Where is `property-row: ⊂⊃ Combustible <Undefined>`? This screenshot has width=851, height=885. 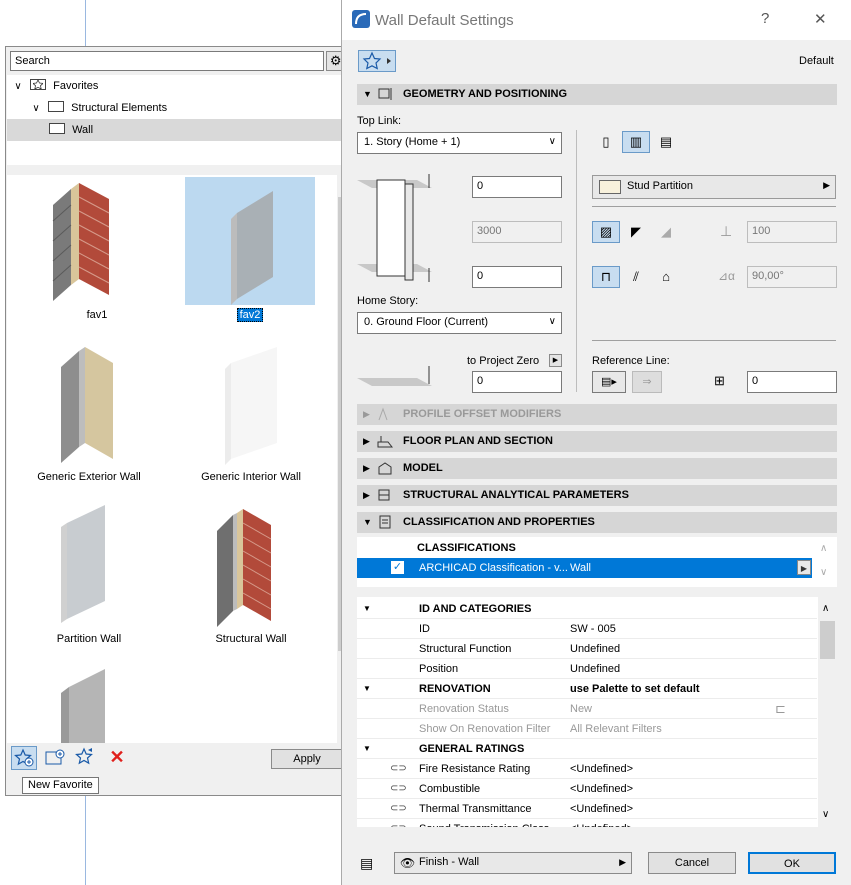
property-row: ⊂⊃ Combustible <Undefined> is located at coordinates (587, 789).